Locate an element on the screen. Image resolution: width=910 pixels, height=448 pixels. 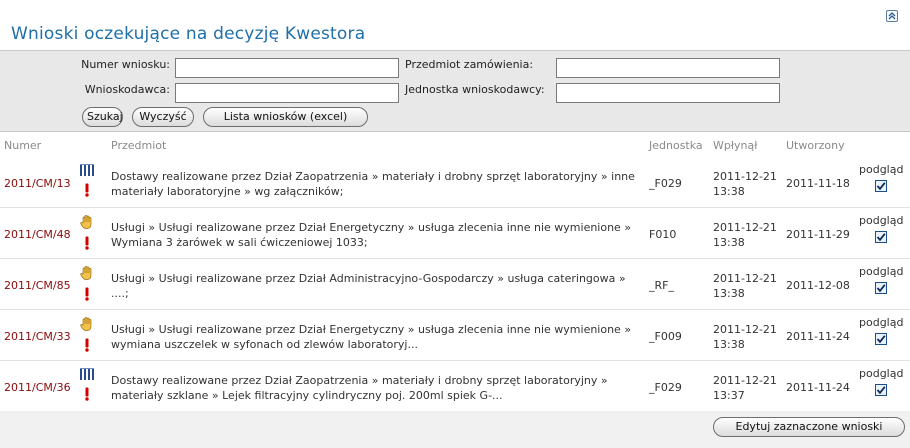
edit-selected-button: Edytuj zaznaczone wnioski is located at coordinates (809, 427).